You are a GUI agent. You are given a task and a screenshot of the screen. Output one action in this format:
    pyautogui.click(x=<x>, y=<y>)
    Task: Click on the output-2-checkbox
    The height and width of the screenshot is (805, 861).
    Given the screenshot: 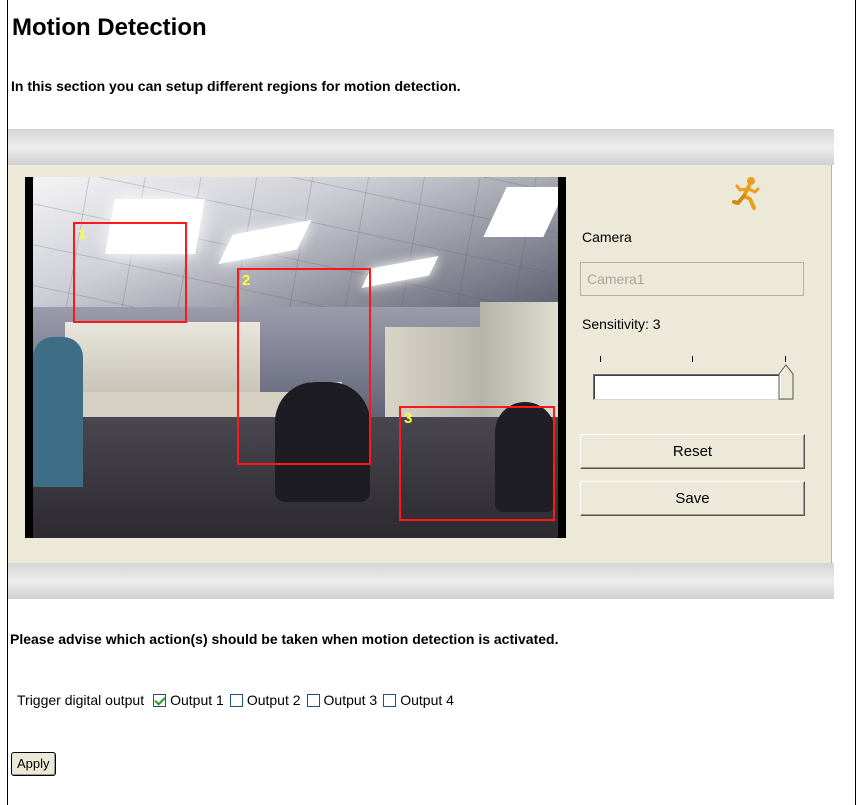 What is the action you would take?
    pyautogui.click(x=236, y=700)
    